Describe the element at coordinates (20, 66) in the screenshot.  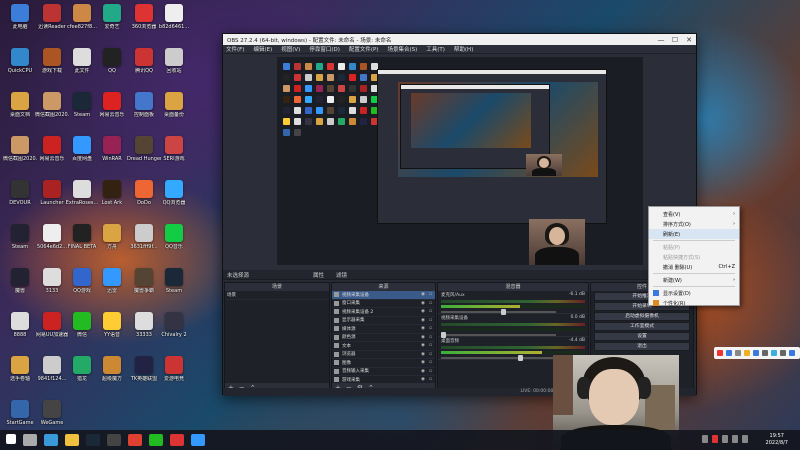
I see `desktop-shortcut: QuickCPU` at that location.